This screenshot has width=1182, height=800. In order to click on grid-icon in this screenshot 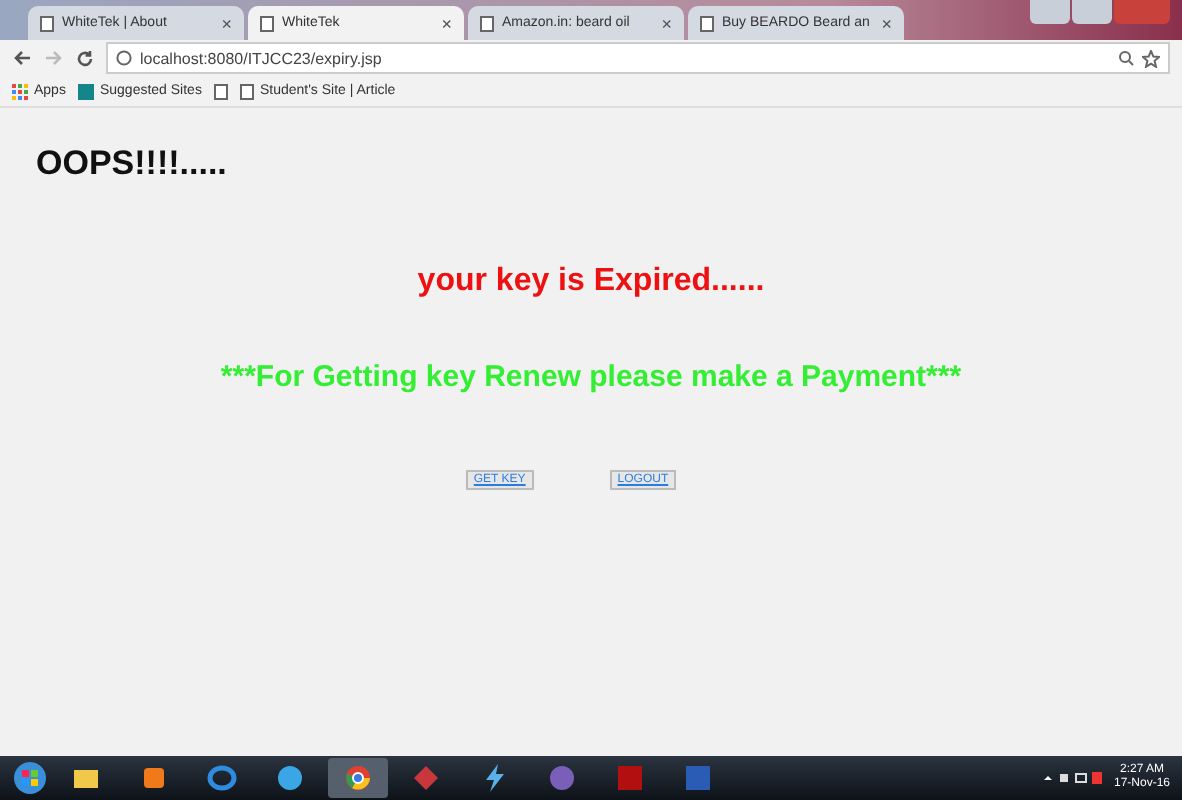, I will do `click(20, 91)`.